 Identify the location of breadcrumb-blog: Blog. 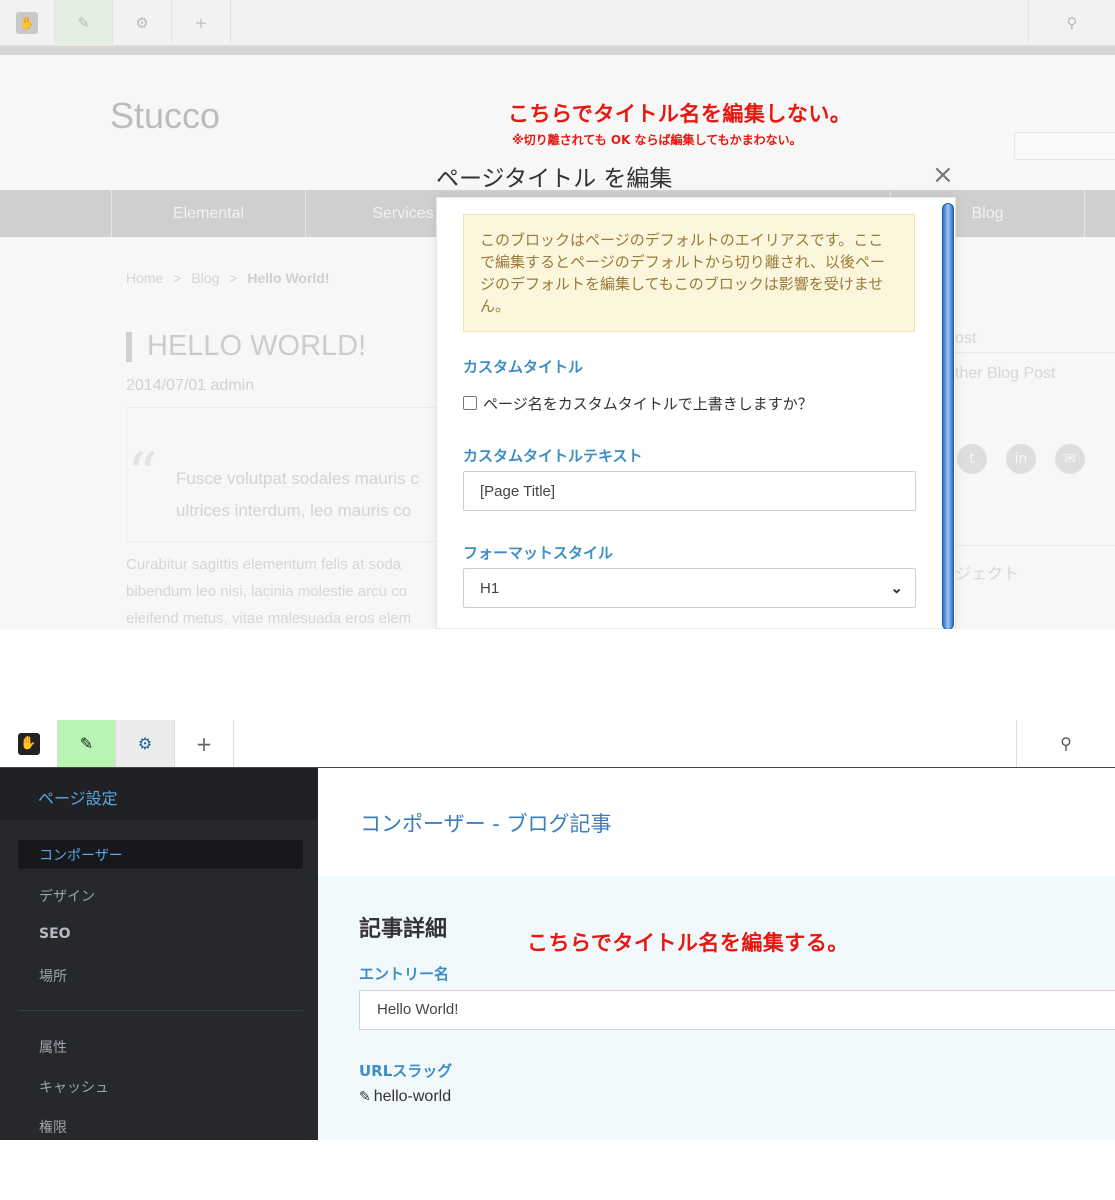
(205, 278).